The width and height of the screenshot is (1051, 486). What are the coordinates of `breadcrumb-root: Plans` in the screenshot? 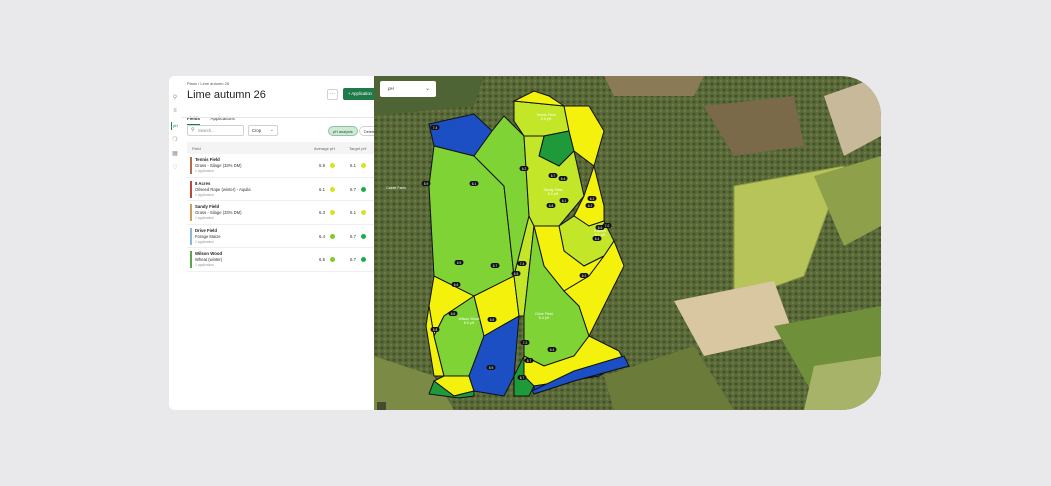 It's located at (192, 83).